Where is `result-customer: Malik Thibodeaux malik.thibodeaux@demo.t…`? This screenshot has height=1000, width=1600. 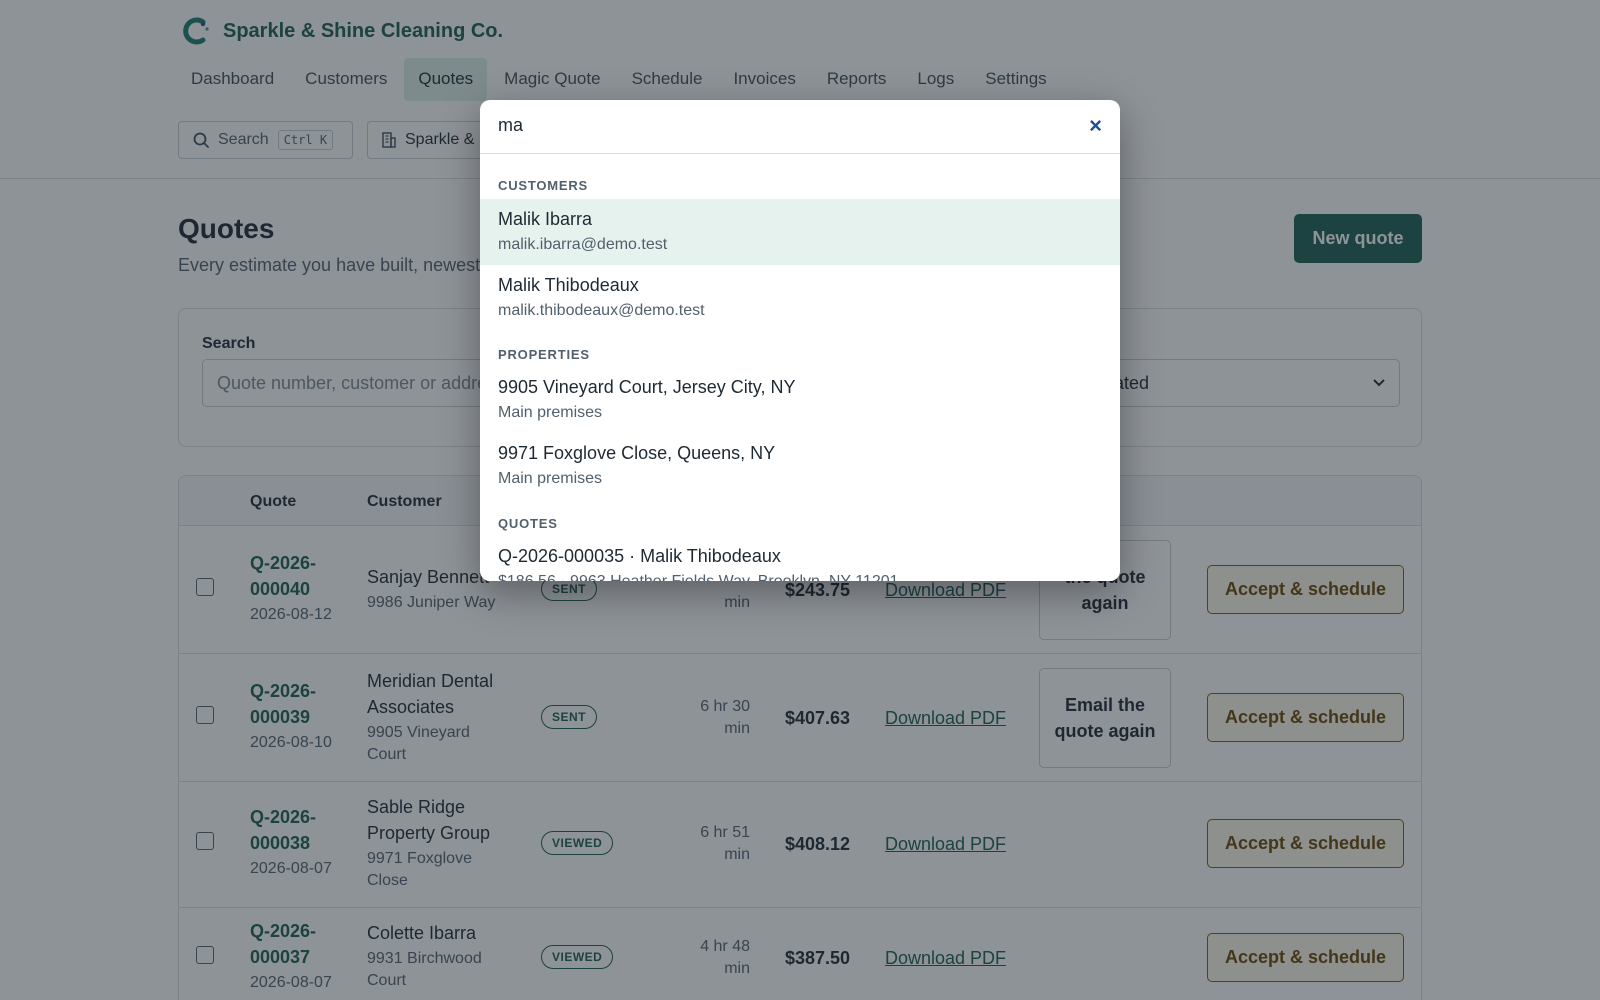 result-customer: Malik Thibodeaux malik.thibodeaux@demo.t… is located at coordinates (800, 298).